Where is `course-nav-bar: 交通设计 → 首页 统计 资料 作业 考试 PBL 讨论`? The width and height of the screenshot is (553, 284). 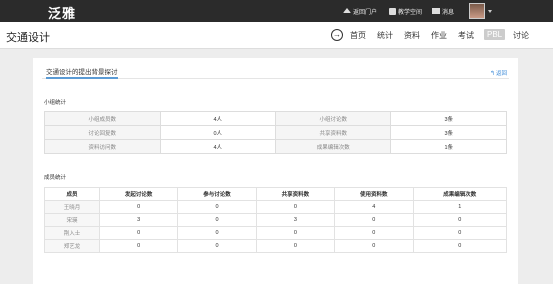 course-nav-bar: 交通设计 → 首页 统计 资料 作业 考试 PBL 讨论 is located at coordinates (276, 35).